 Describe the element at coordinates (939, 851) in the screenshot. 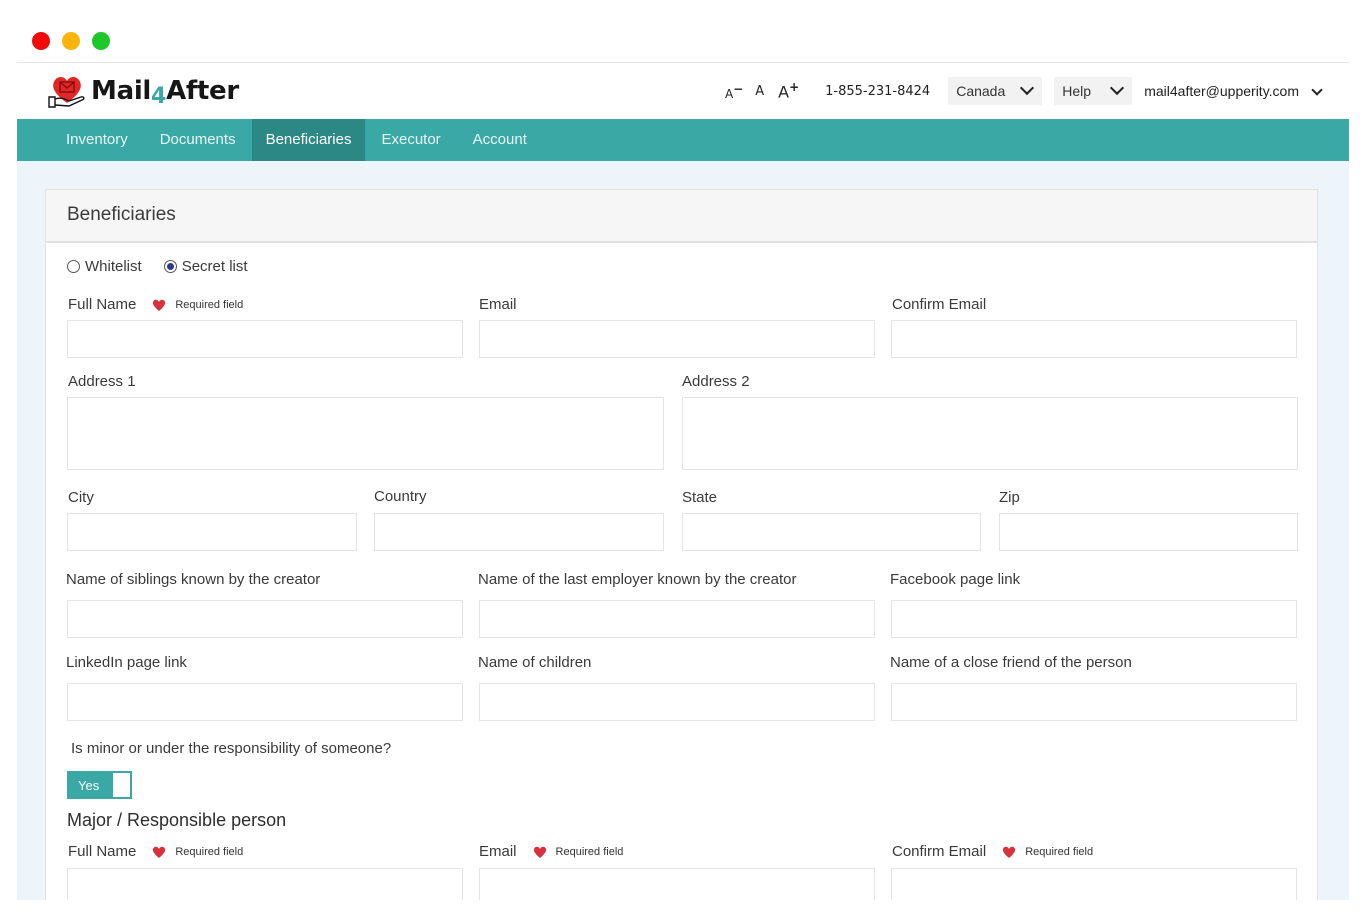

I see `responsible-confirm-email-label-text: Confirm Email` at that location.